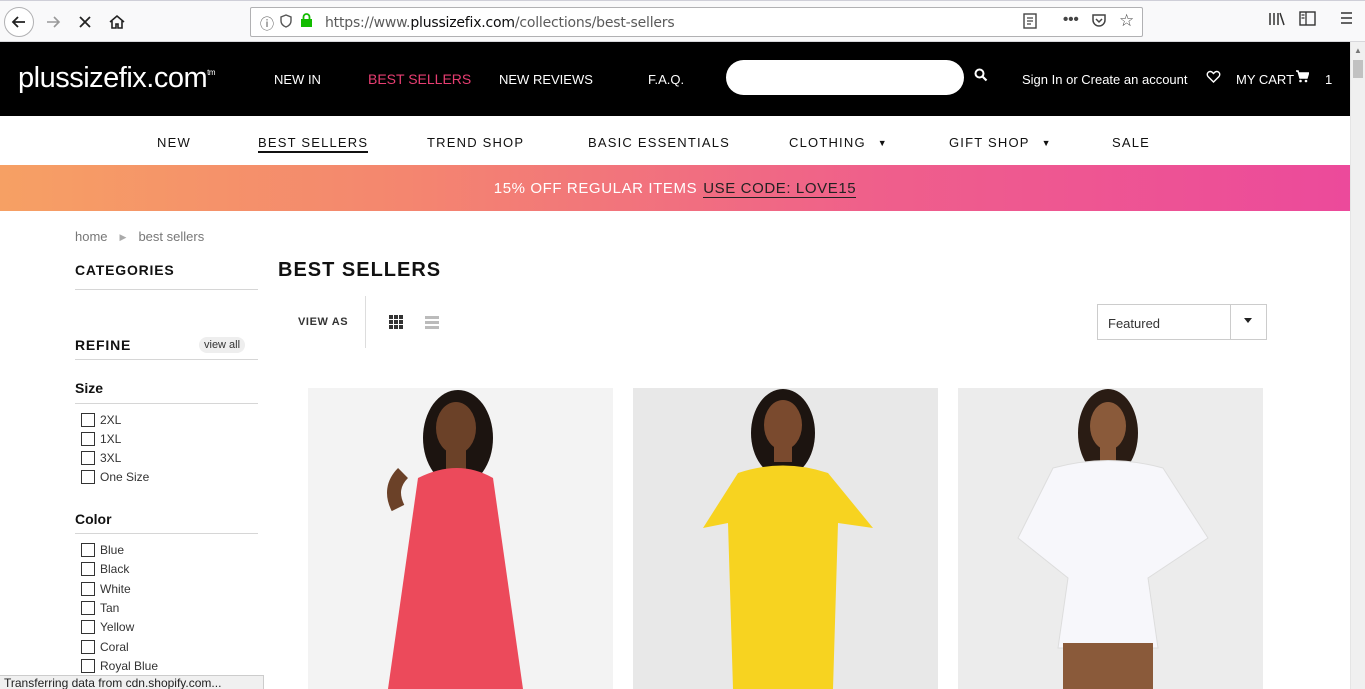  I want to click on scroll-up-arrow-icon: ▲, so click(1358, 50).